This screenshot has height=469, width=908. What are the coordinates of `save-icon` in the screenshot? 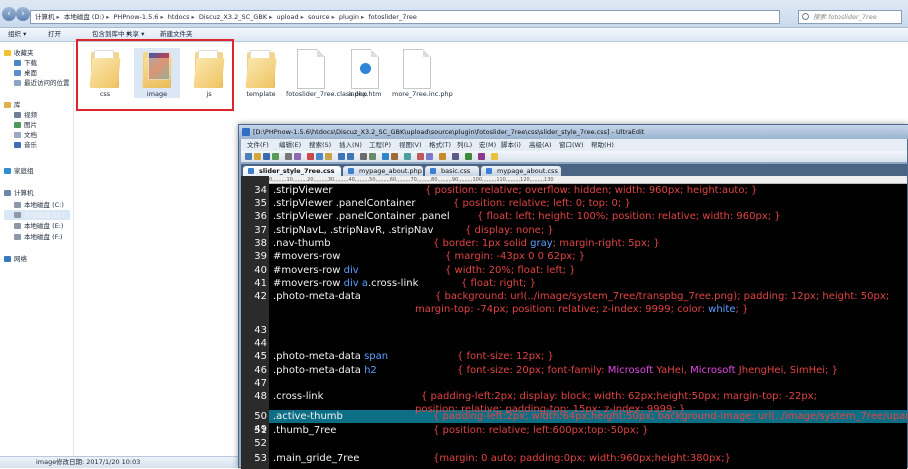 It's located at (266, 156).